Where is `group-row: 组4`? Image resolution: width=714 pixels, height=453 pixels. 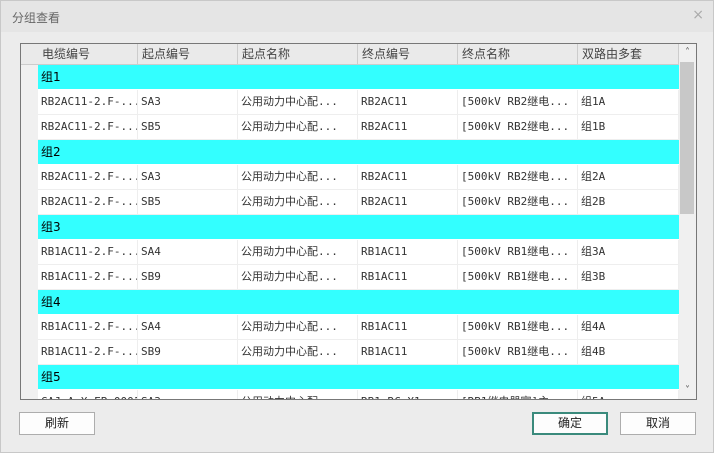
group-row: 组4 is located at coordinates (358, 302).